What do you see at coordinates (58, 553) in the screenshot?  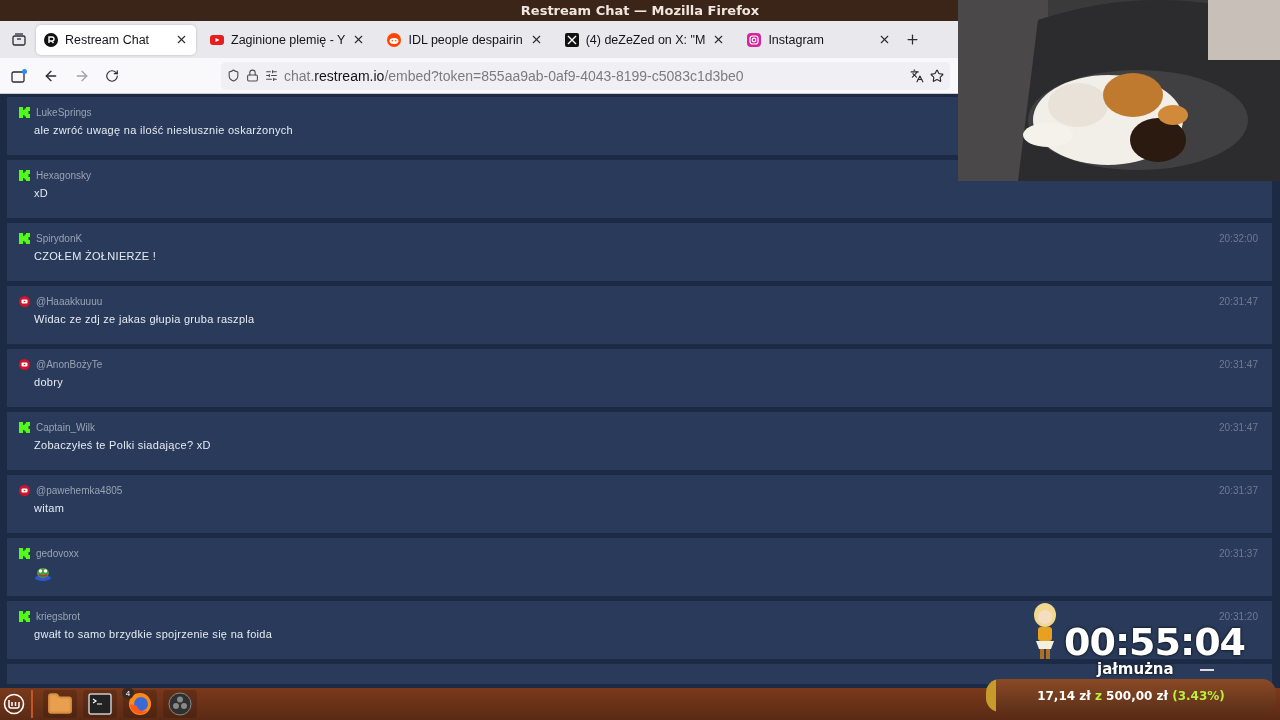 I see `username: gedovoxx` at bounding box center [58, 553].